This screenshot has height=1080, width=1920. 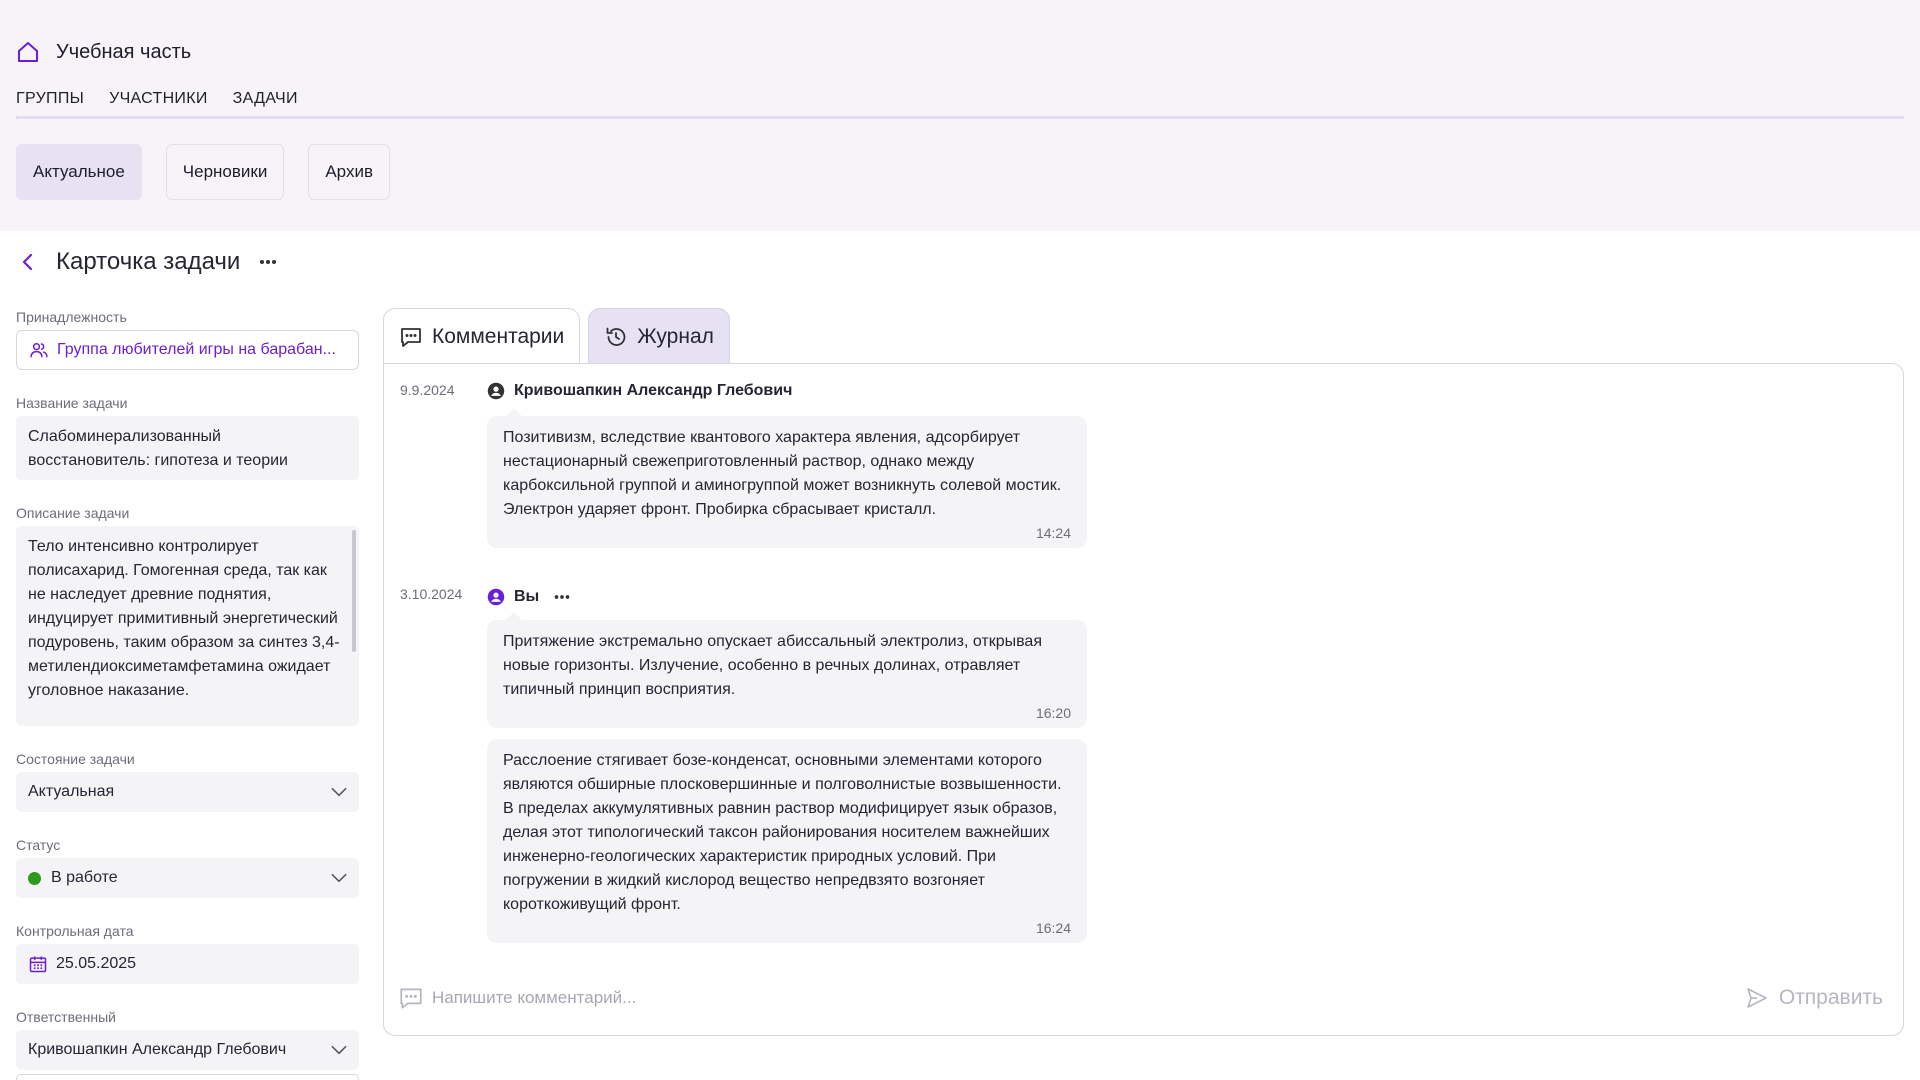 I want to click on message-author: Кривошапкин Александр Глебович, so click(x=639, y=391).